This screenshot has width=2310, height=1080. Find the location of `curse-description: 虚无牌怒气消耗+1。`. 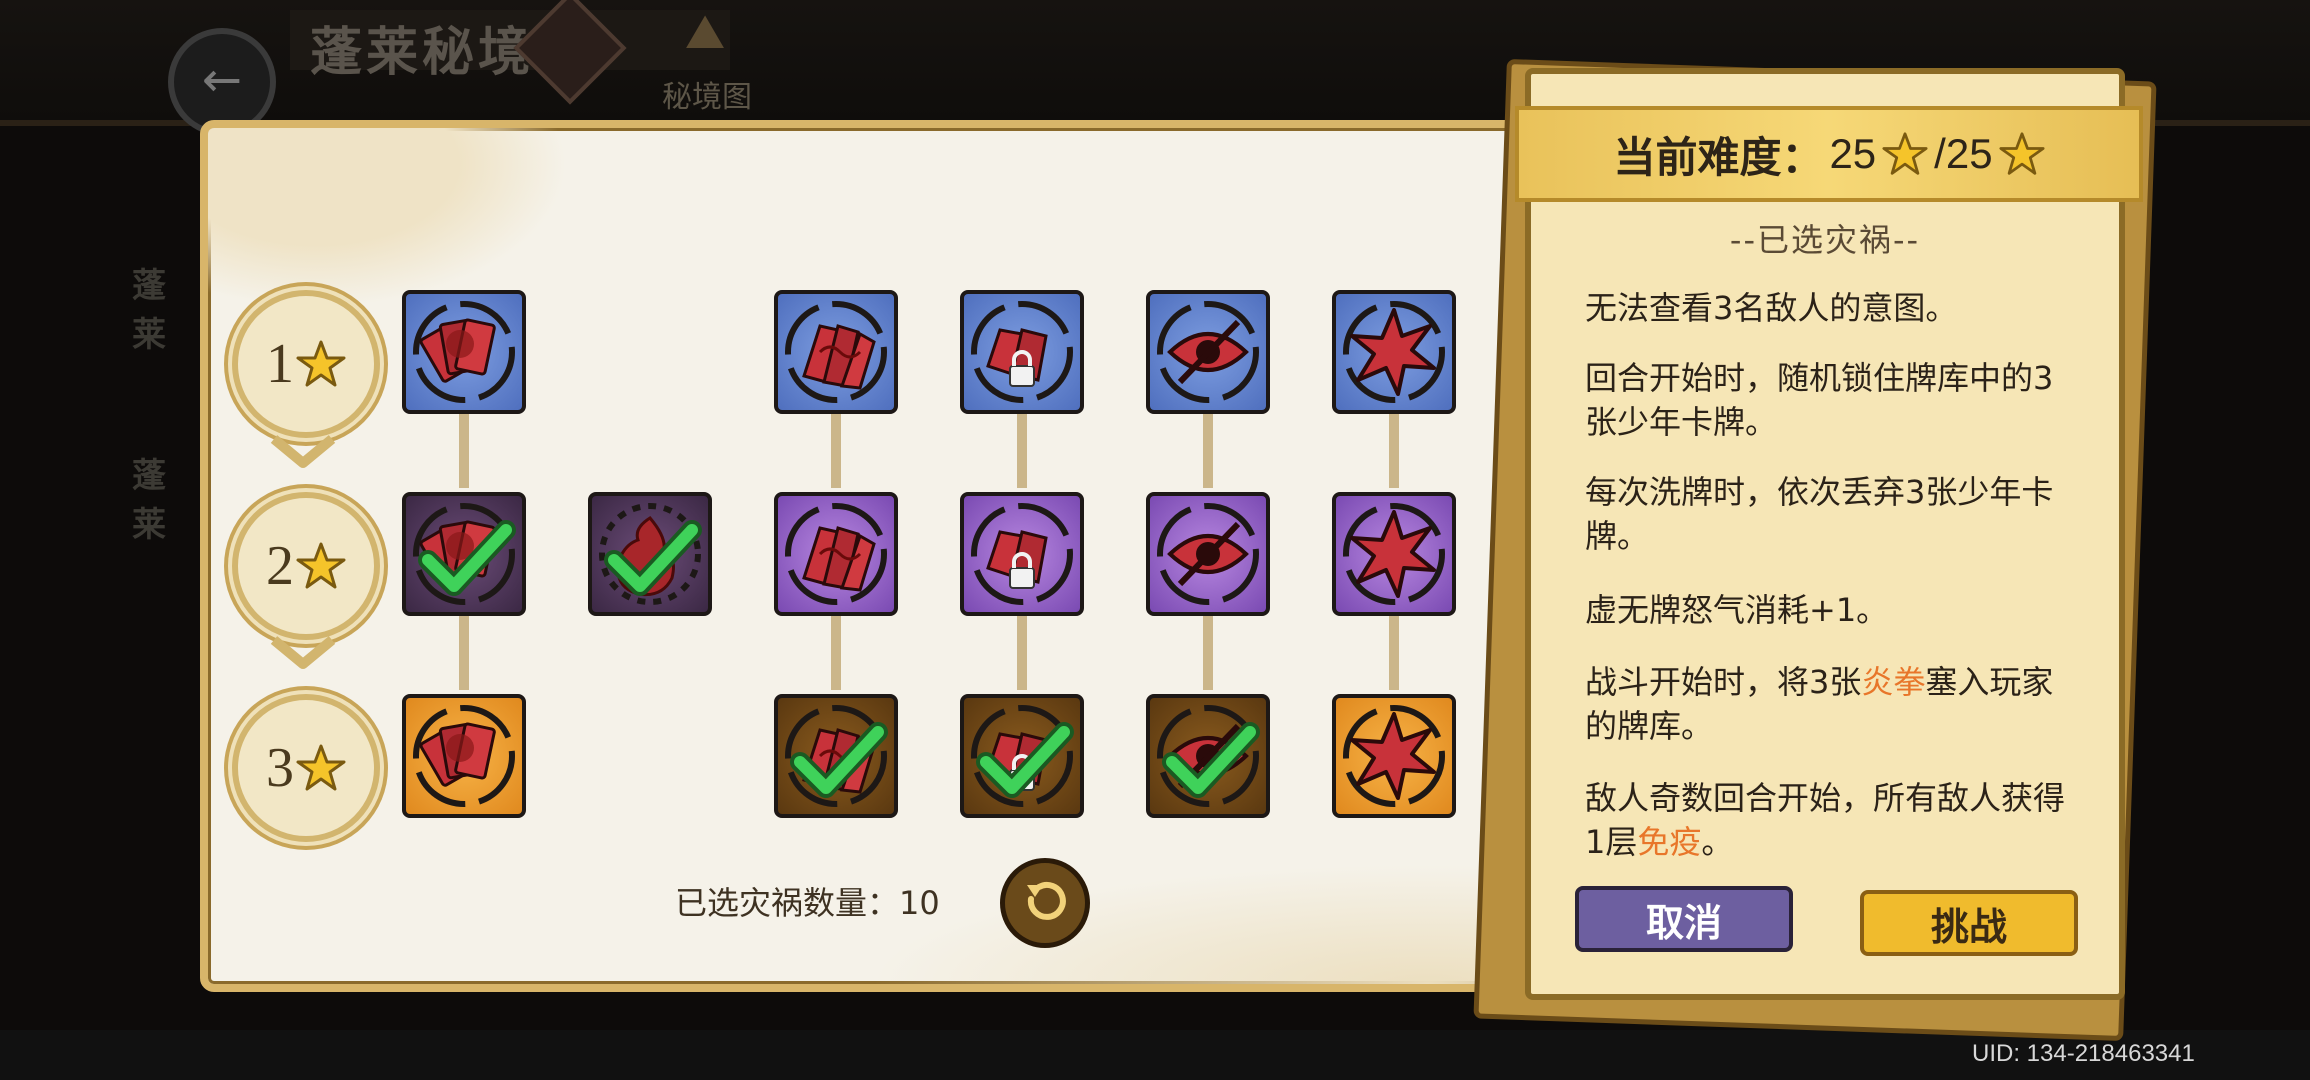

curse-description: 虚无牌怒气消耗+1。 is located at coordinates (1830, 610).